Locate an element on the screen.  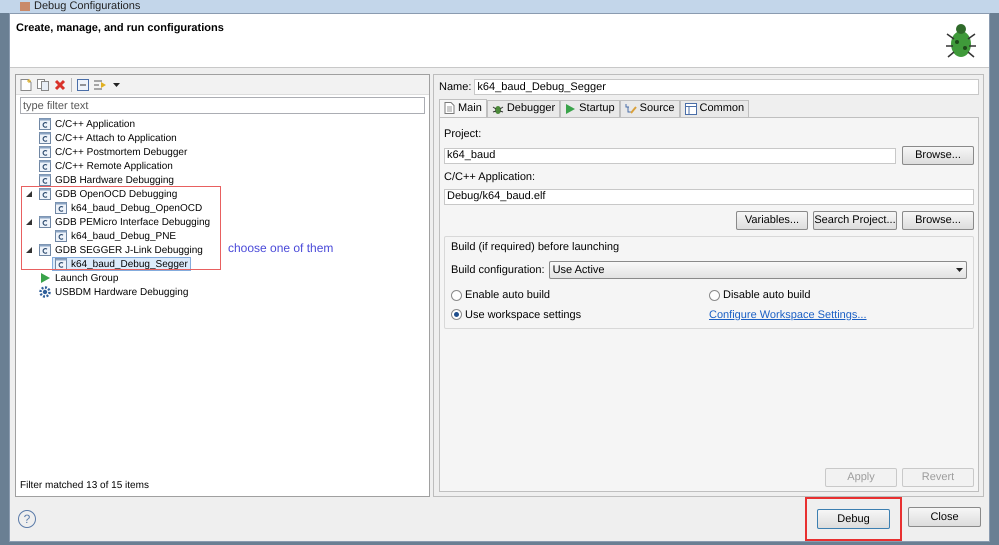
dialog-button: Close is located at coordinates (944, 517).